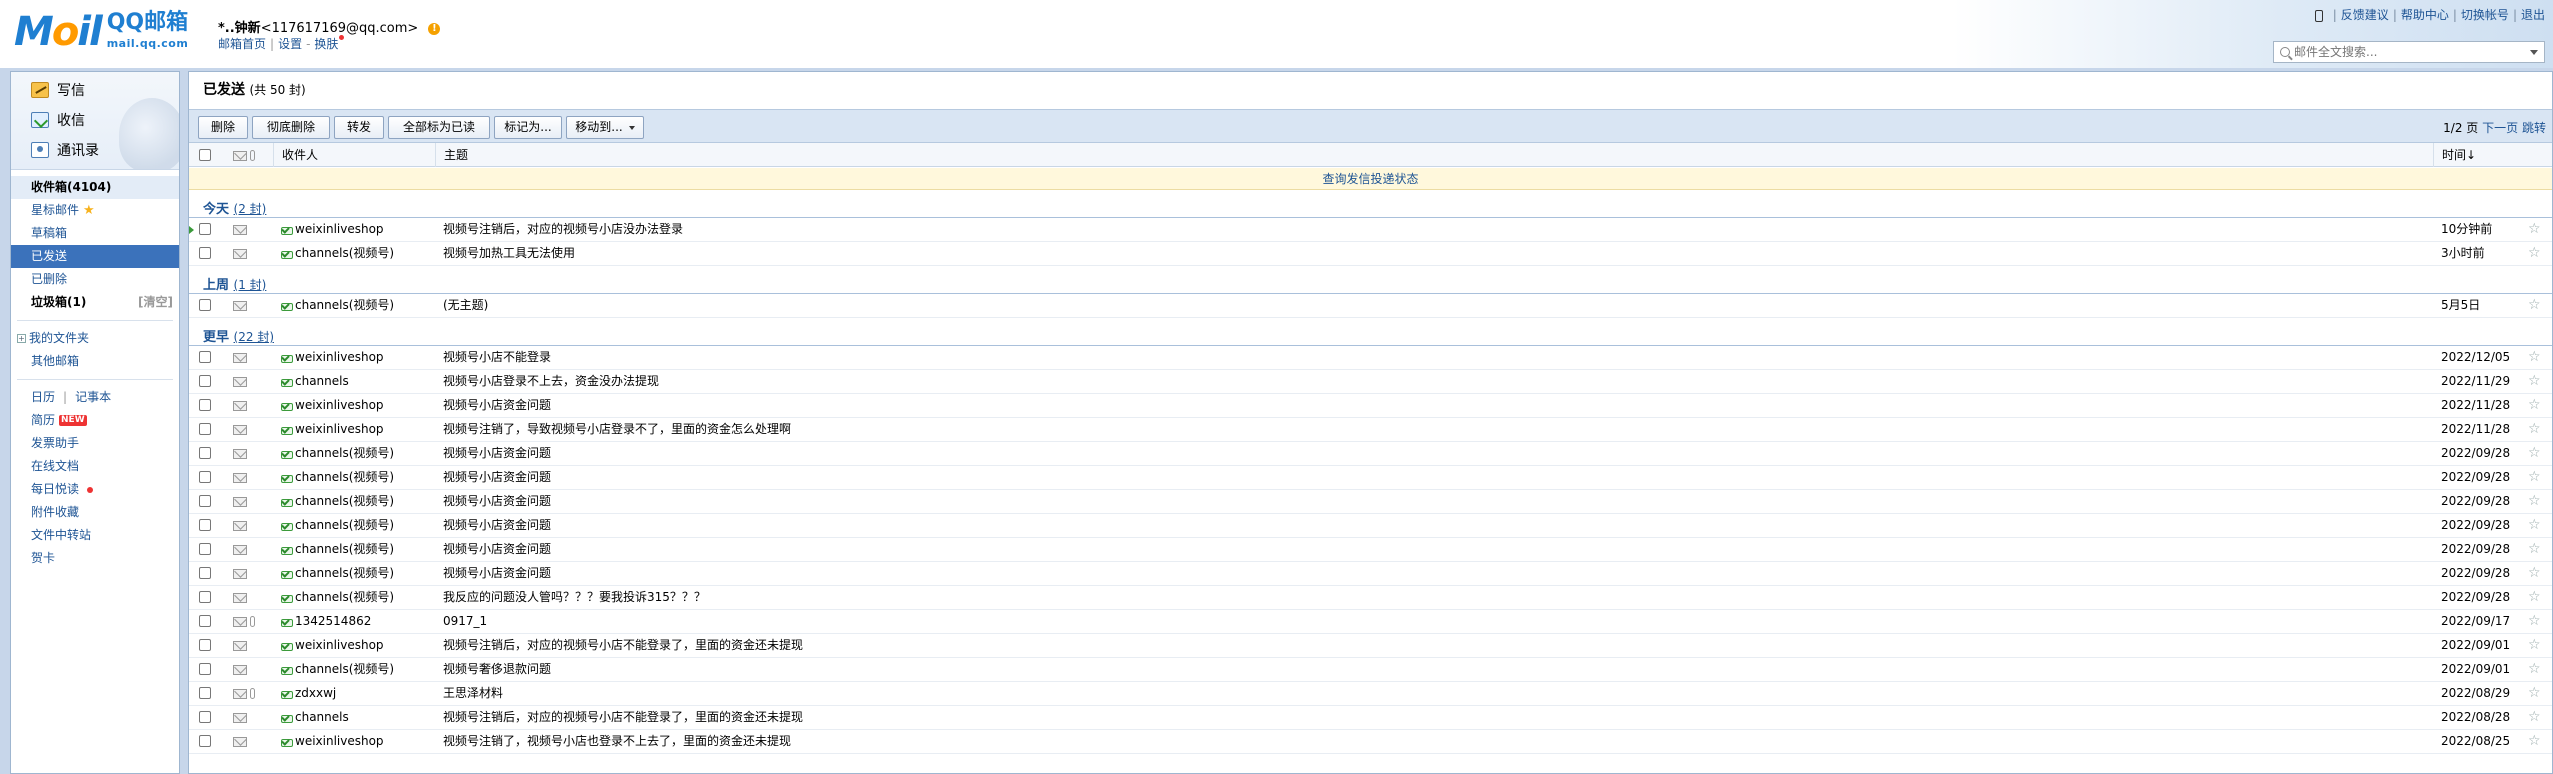 The height and width of the screenshot is (774, 2553). I want to click on subject: 0917_1, so click(465, 621).